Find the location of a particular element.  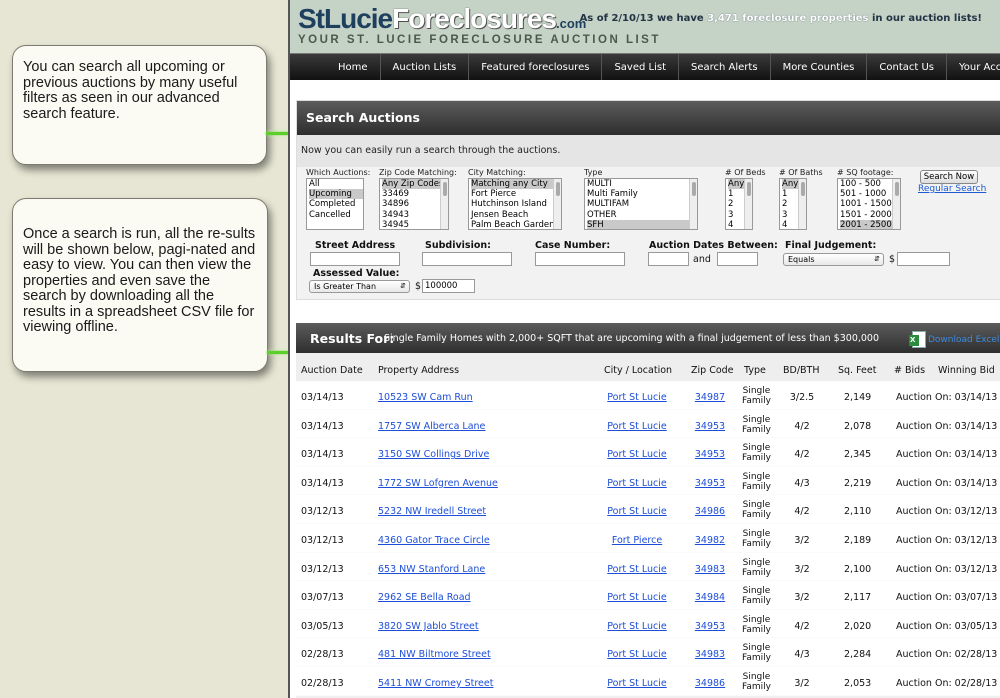

property-address-link: 653 NW Stanford Lane is located at coordinates (431, 569).